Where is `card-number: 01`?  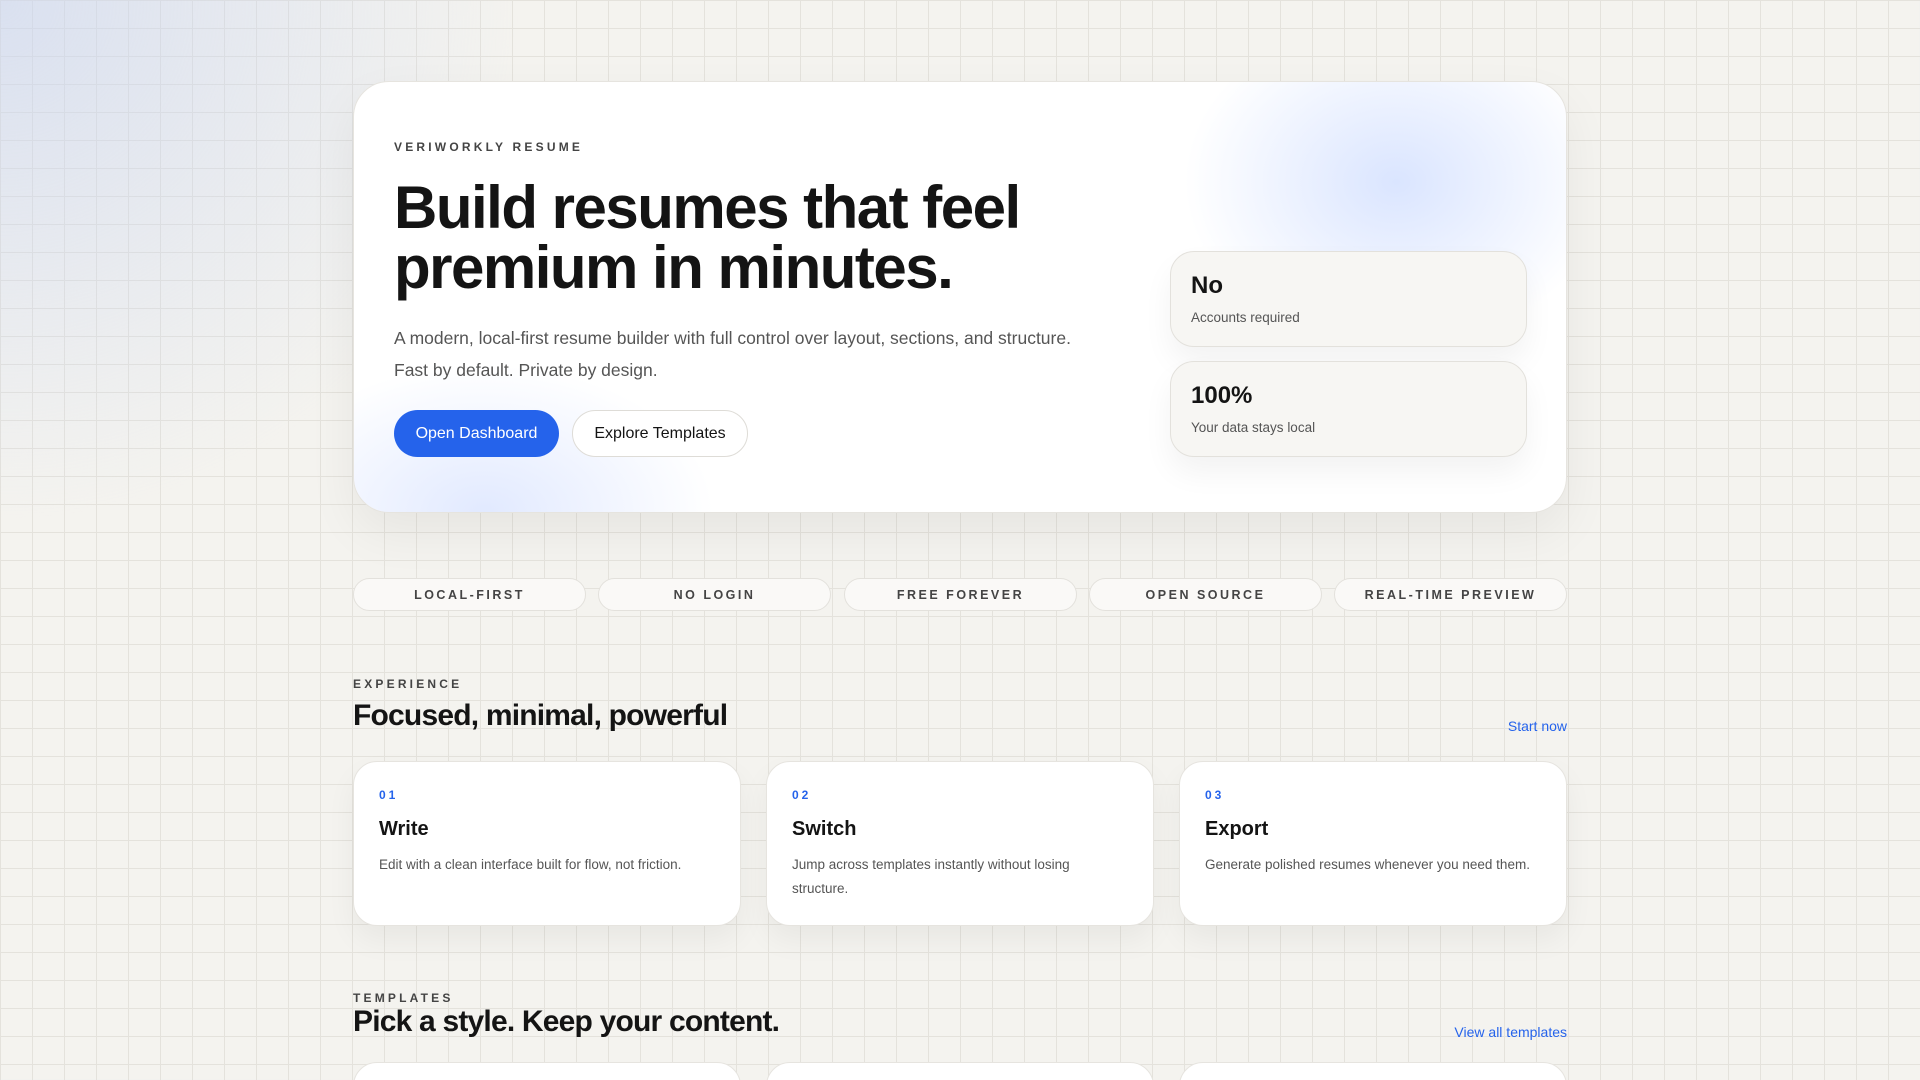
card-number: 01 is located at coordinates (389, 795).